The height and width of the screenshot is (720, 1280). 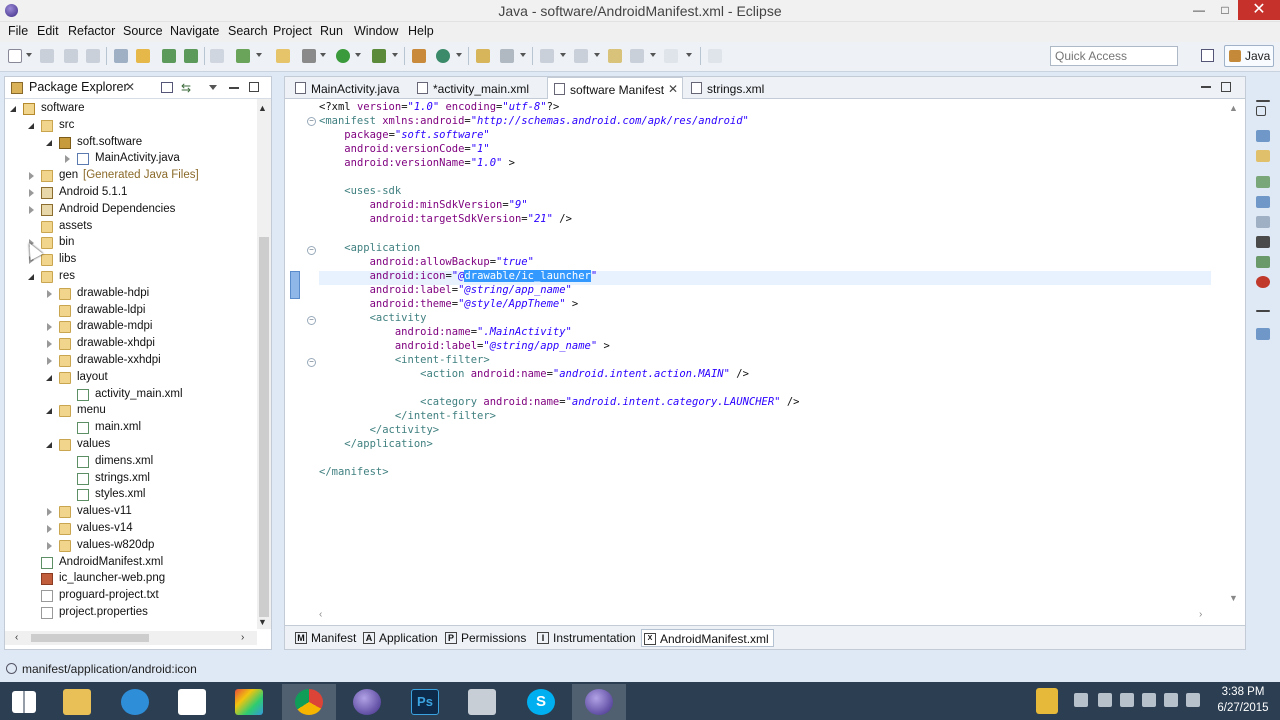 What do you see at coordinates (323, 55) in the screenshot?
I see `debug-dropdown-icon` at bounding box center [323, 55].